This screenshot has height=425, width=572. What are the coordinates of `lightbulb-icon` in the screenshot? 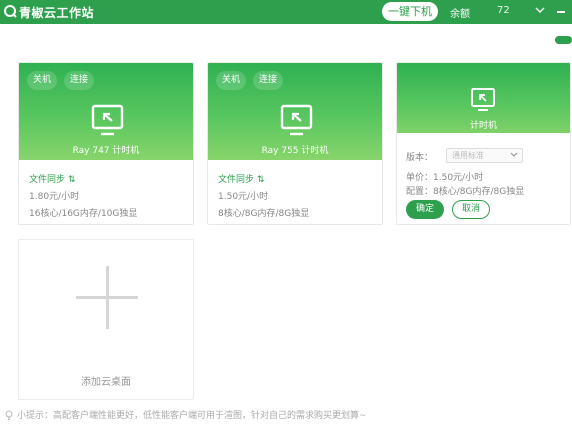 It's located at (9, 415).